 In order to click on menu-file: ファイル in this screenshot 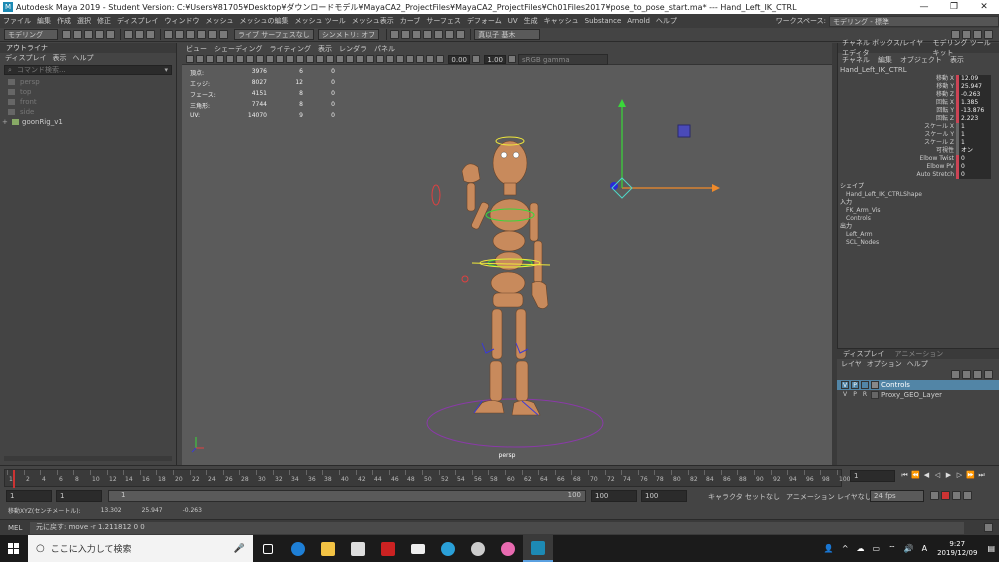, I will do `click(17, 21)`.